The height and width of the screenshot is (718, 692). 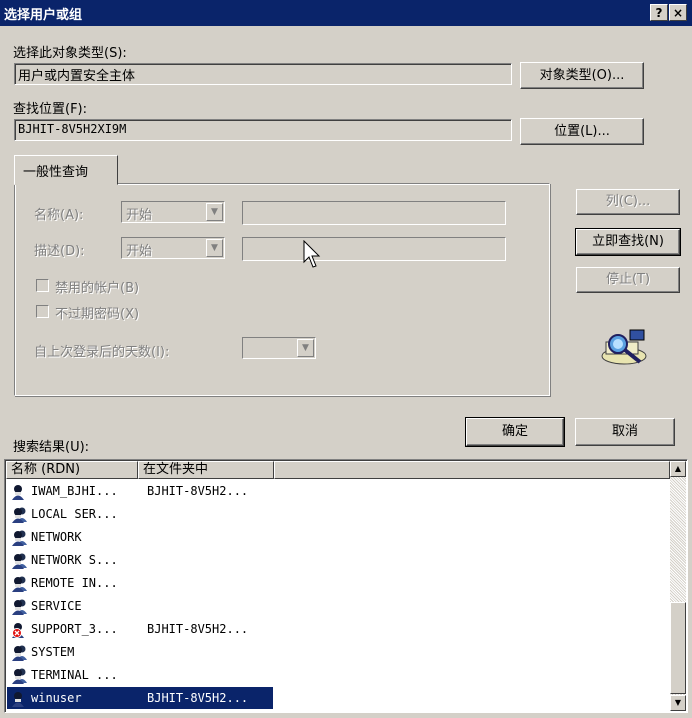 I want to click on window-title: 选择用户或组, so click(x=43, y=15).